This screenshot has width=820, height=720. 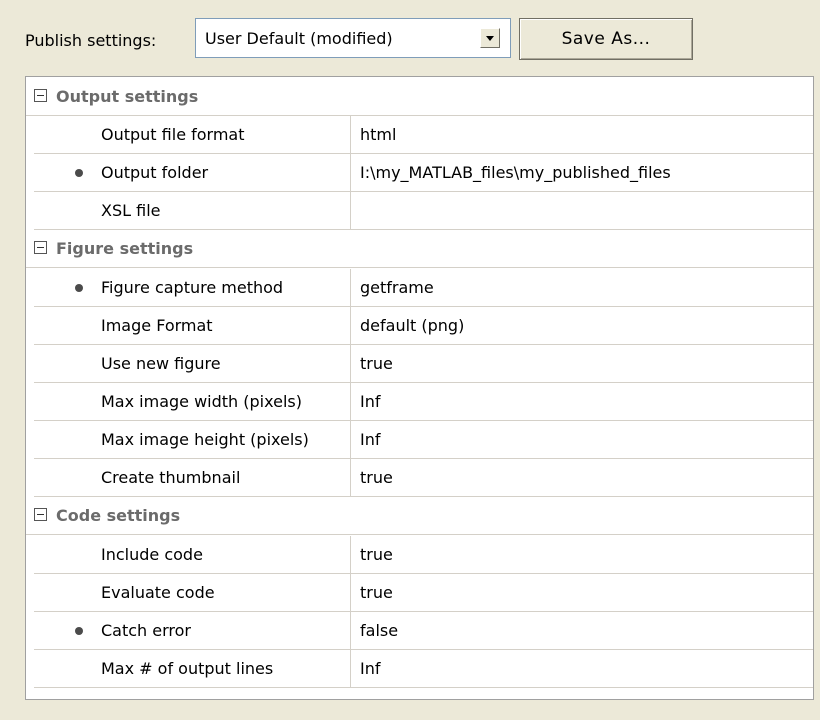 I want to click on setting-value: html, so click(x=378, y=135).